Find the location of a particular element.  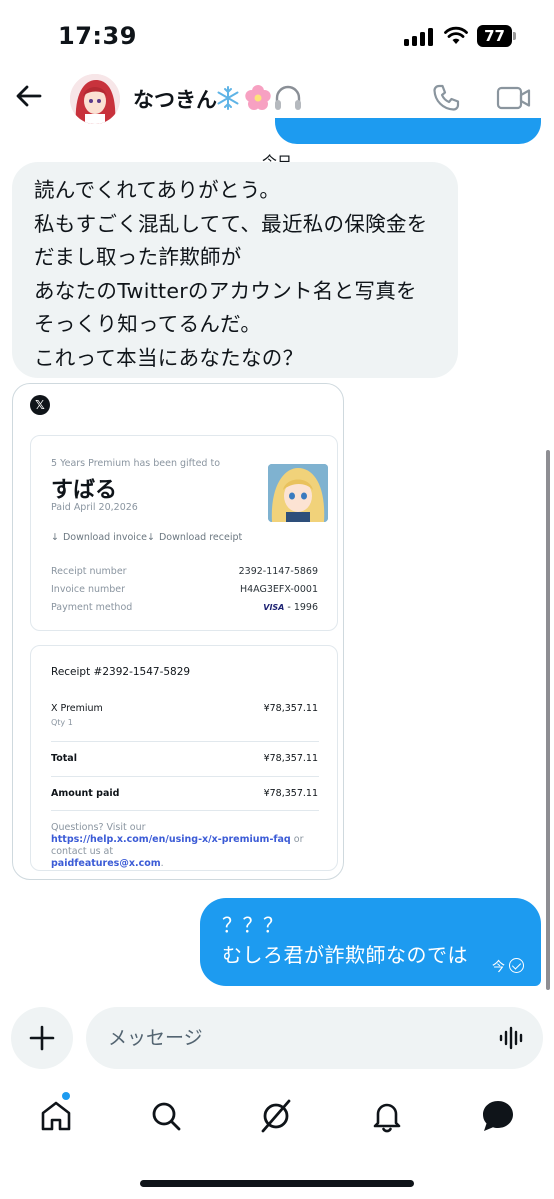

status-bar: 17:39 77 is located at coordinates (277, 31).